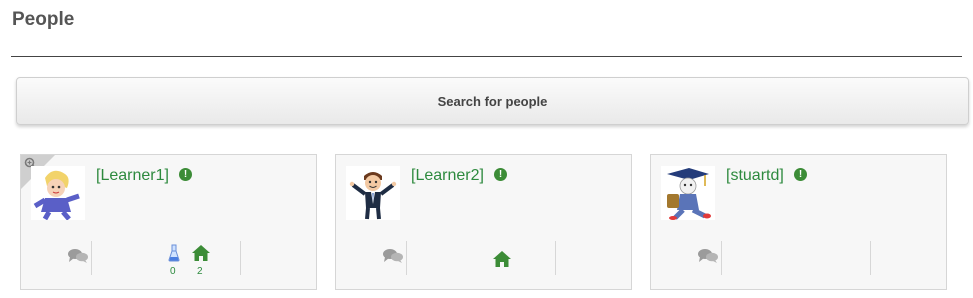 The width and height of the screenshot is (973, 298). I want to click on person-name-link: [Learner1], so click(132, 176).